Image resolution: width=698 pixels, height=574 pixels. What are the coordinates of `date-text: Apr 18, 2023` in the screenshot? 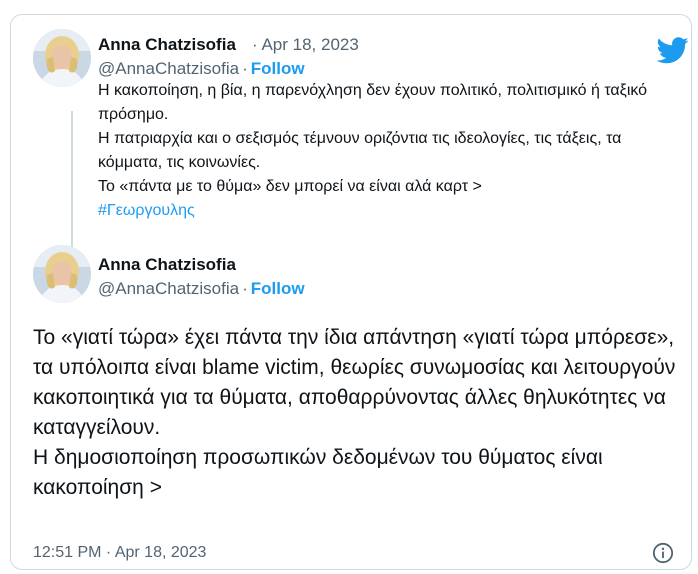 It's located at (309, 44).